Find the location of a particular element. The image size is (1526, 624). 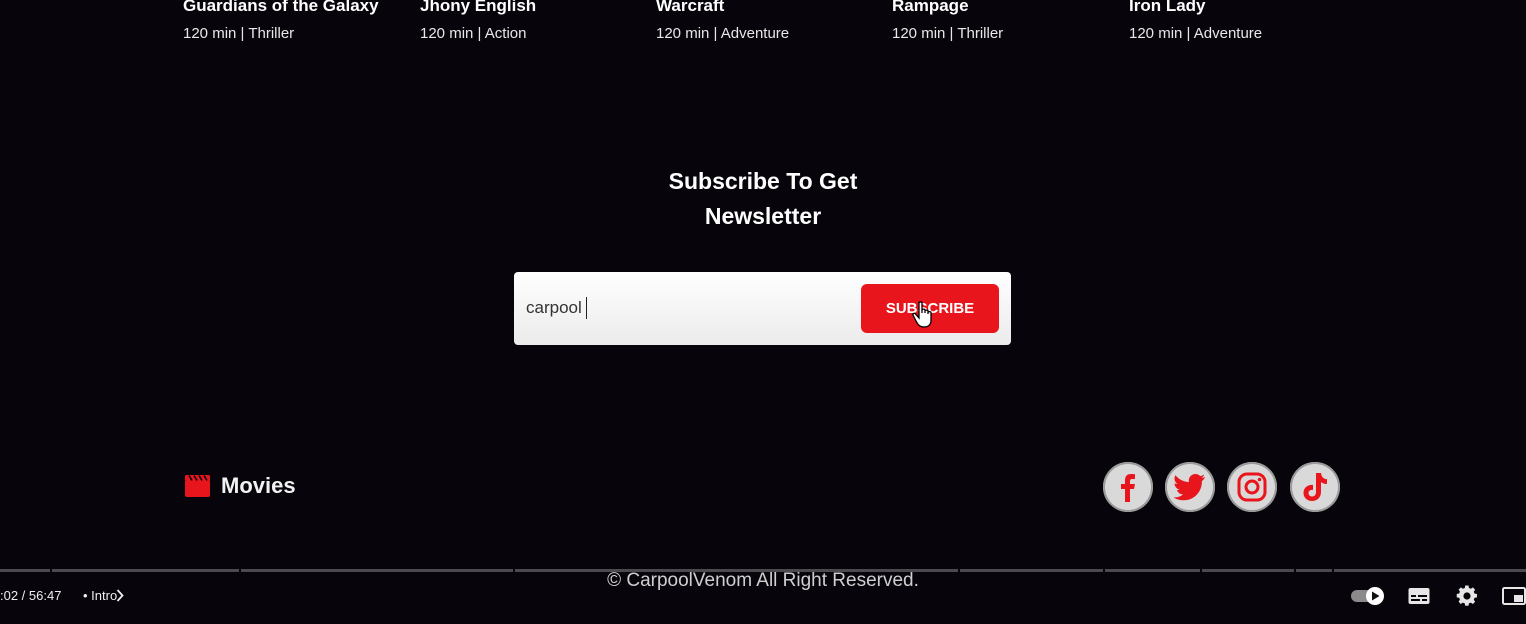

settings-gear-icon is located at coordinates (1467, 596).